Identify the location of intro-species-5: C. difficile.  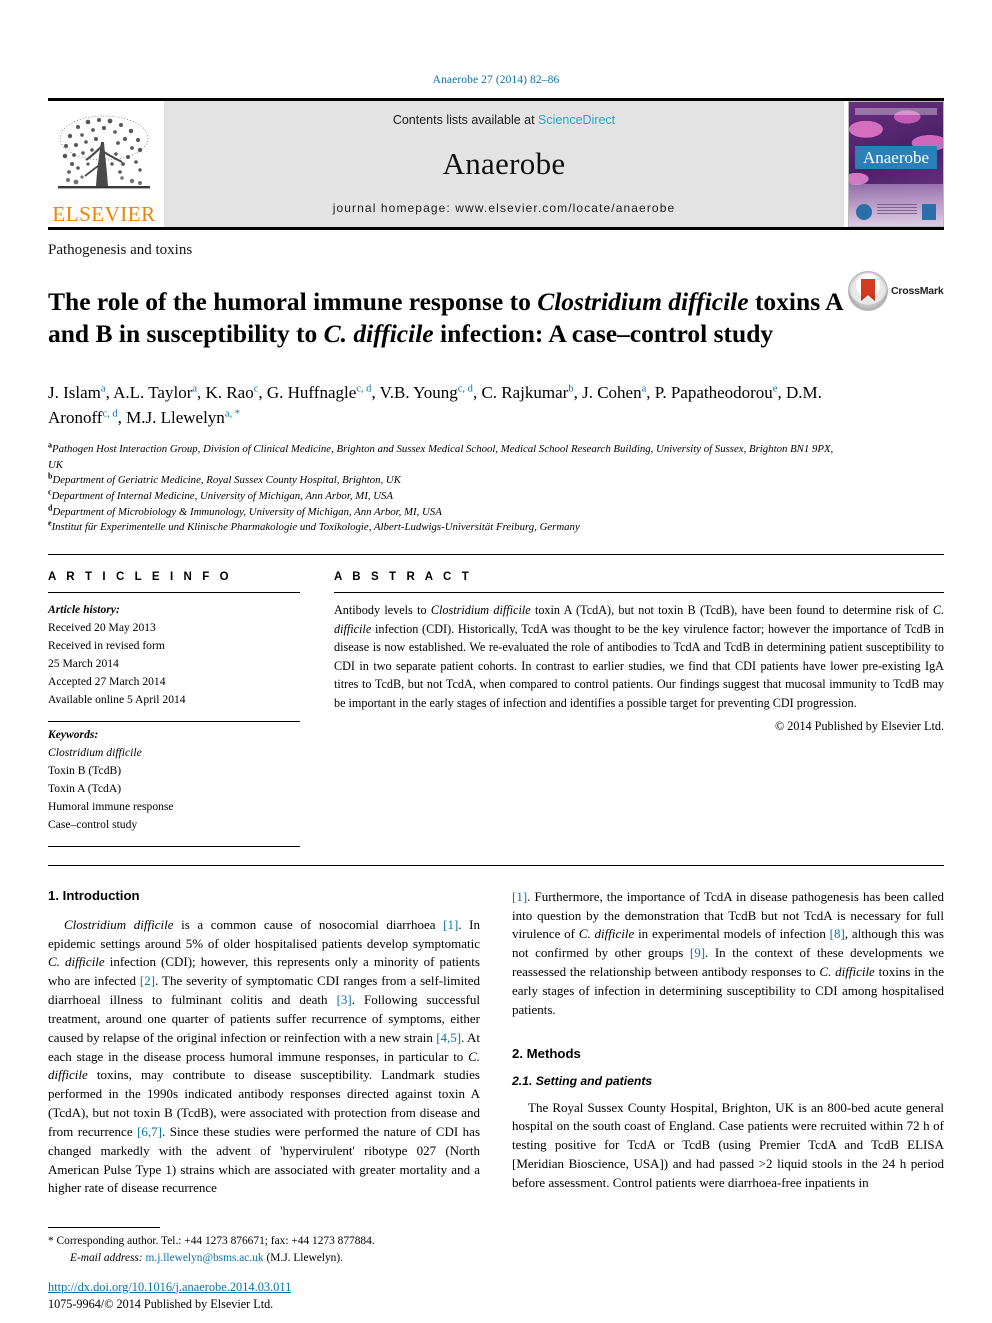
(847, 972).